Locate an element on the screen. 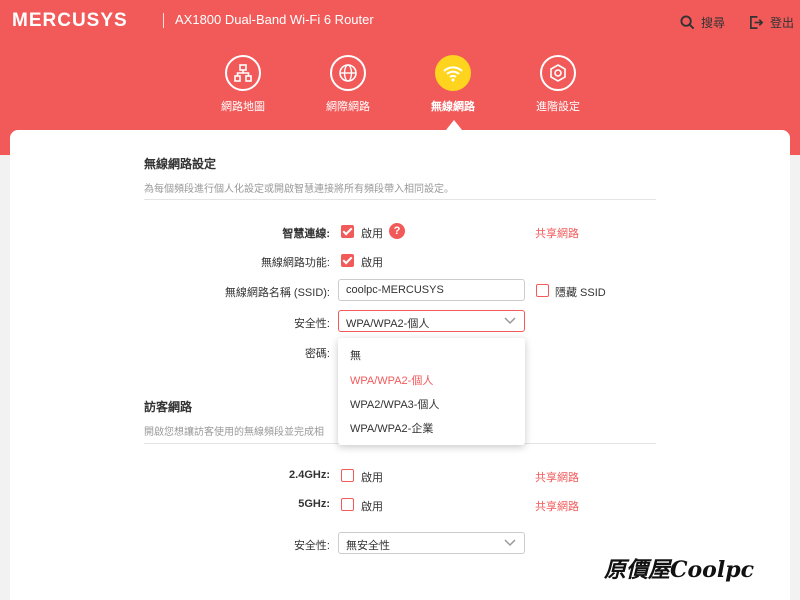 Image resolution: width=800 pixels, height=600 pixels. search-button: 搜尋 is located at coordinates (702, 22).